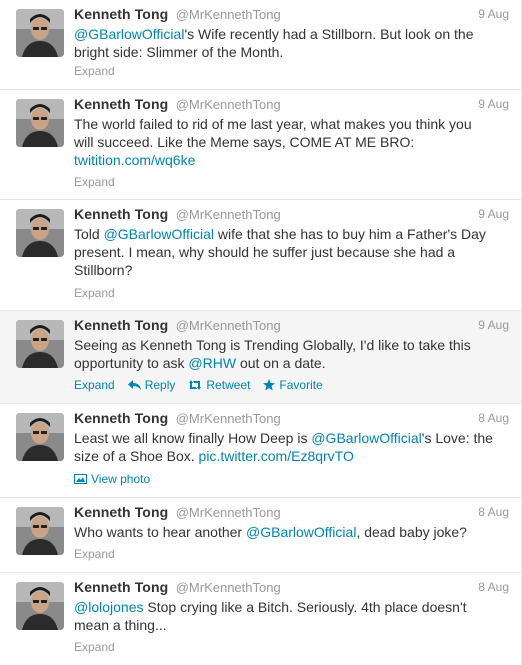 Image resolution: width=522 pixels, height=665 pixels. I want to click on reply-button: Reply, so click(151, 385).